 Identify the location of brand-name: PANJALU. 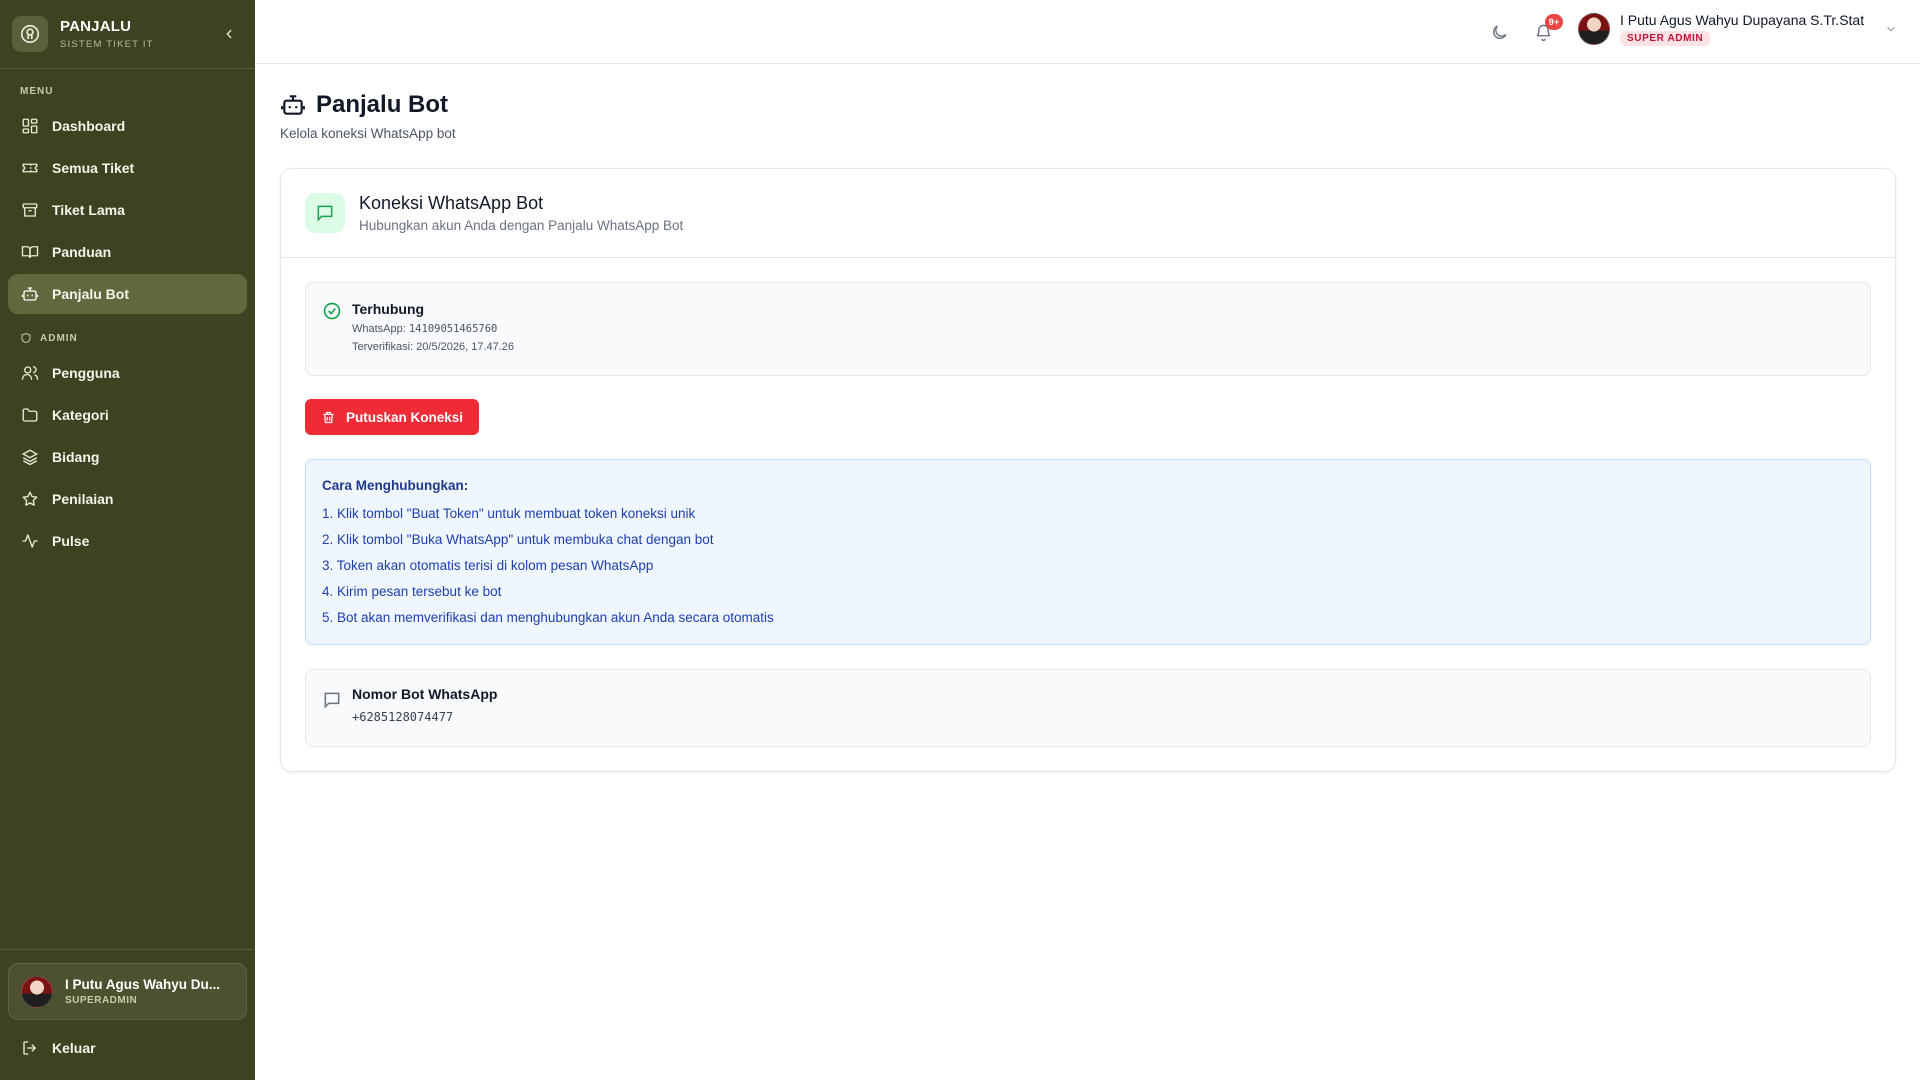
(96, 26).